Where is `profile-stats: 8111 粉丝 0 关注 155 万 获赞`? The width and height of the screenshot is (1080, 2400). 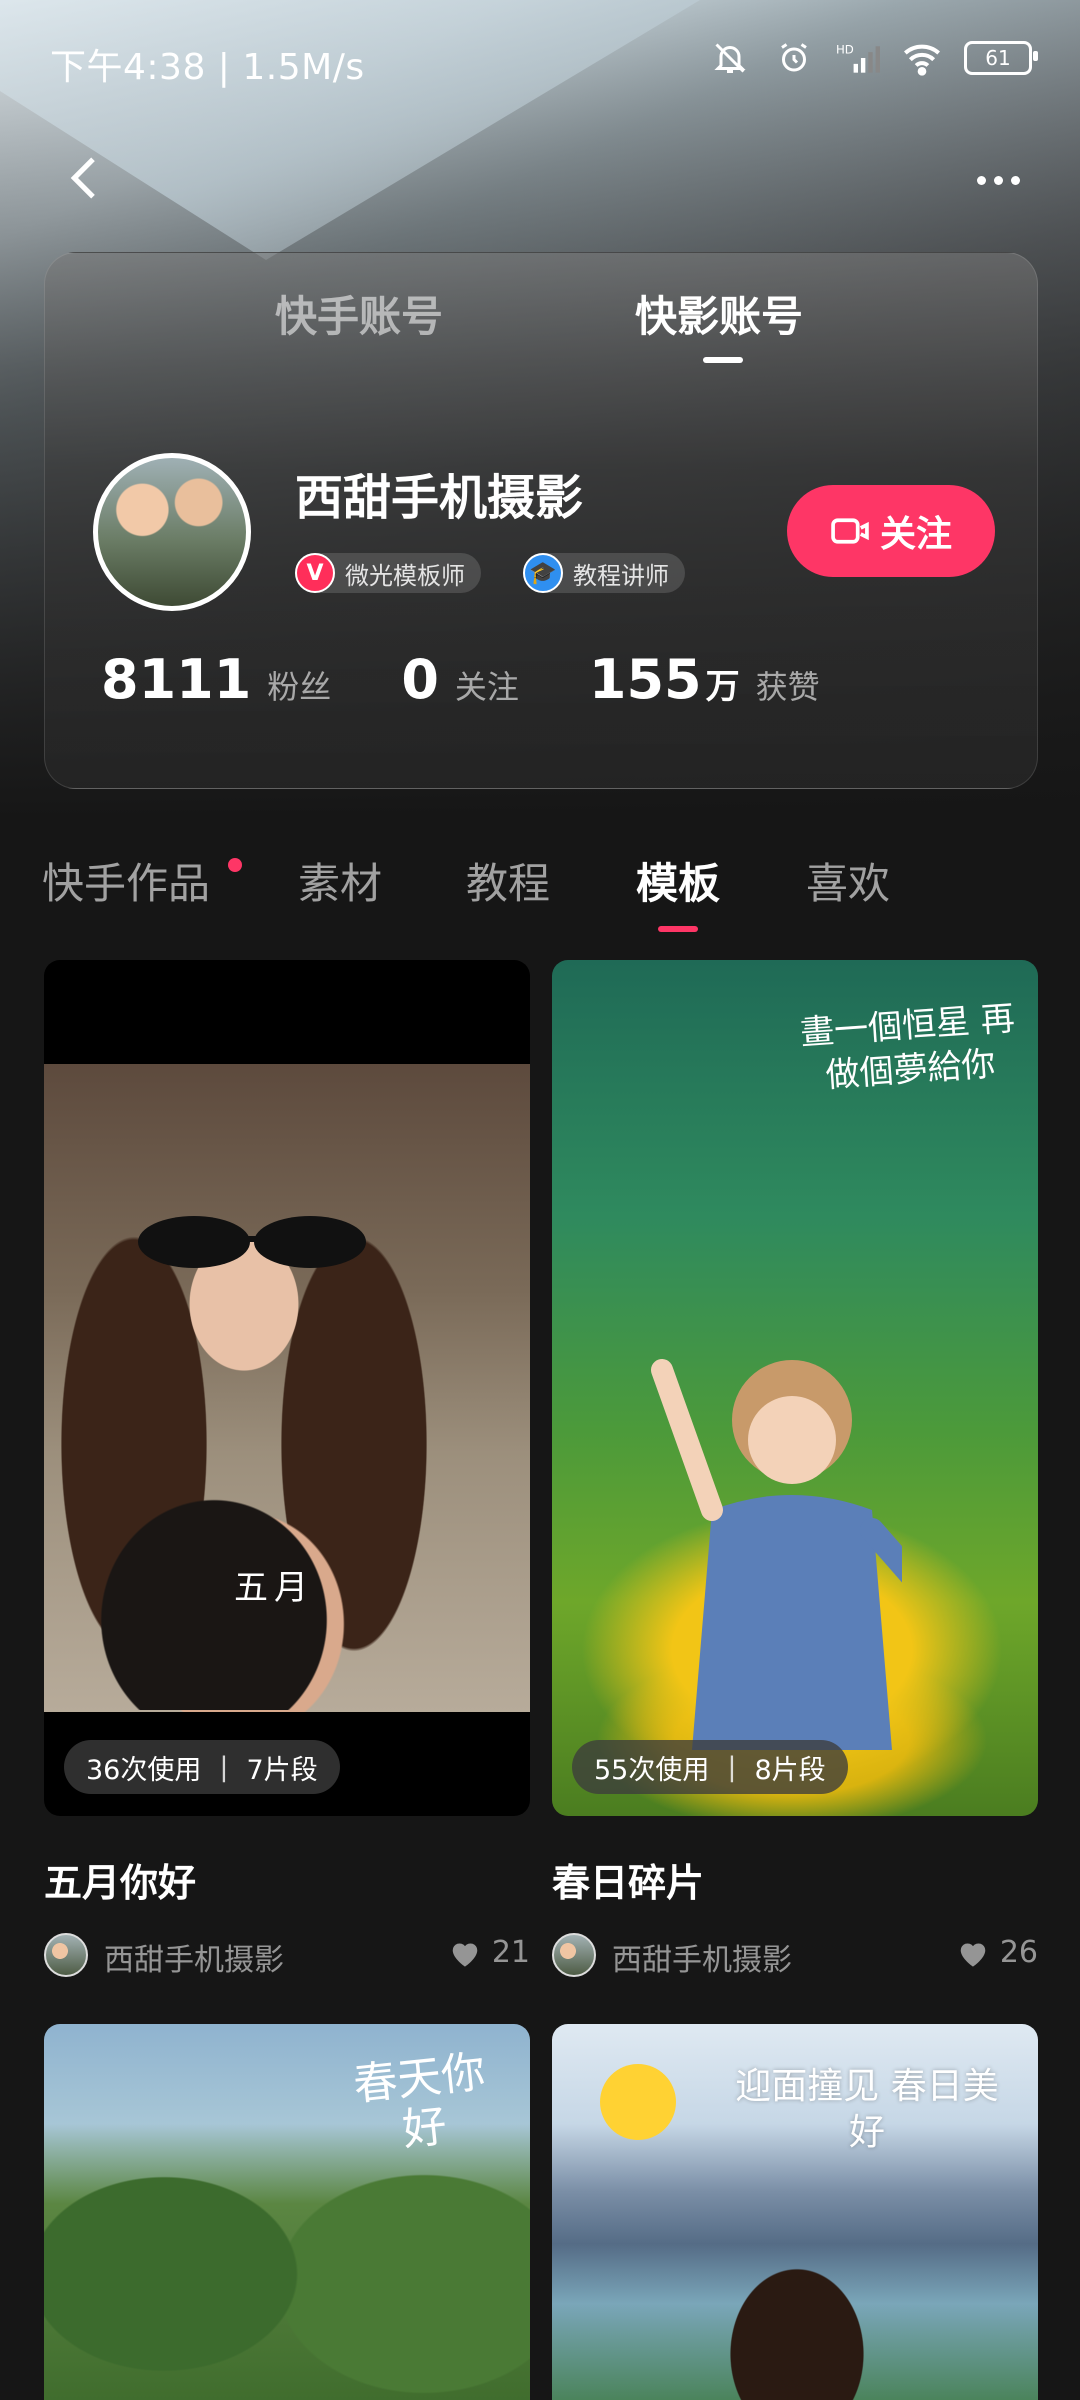
profile-stats: 8111 粉丝 0 关注 155 万 获赞 is located at coordinates (495, 679).